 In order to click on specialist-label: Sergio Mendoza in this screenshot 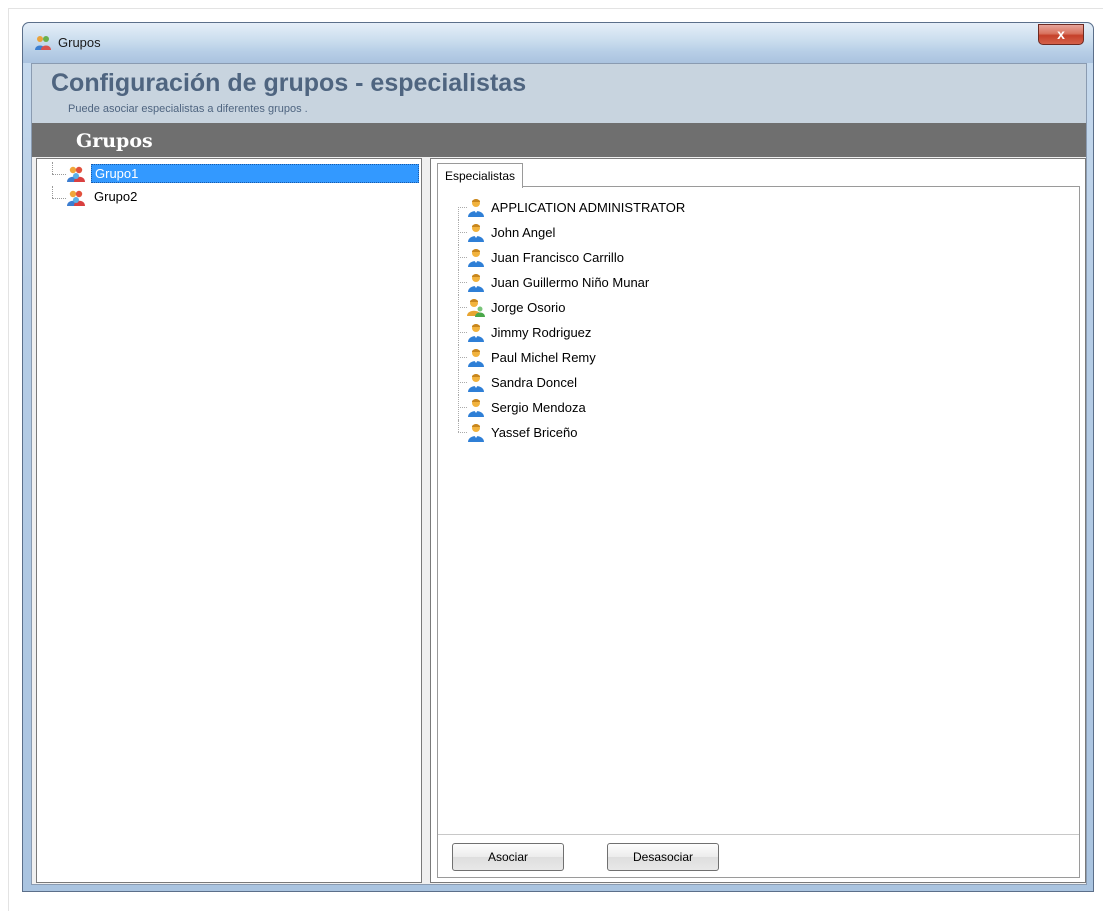, I will do `click(538, 407)`.